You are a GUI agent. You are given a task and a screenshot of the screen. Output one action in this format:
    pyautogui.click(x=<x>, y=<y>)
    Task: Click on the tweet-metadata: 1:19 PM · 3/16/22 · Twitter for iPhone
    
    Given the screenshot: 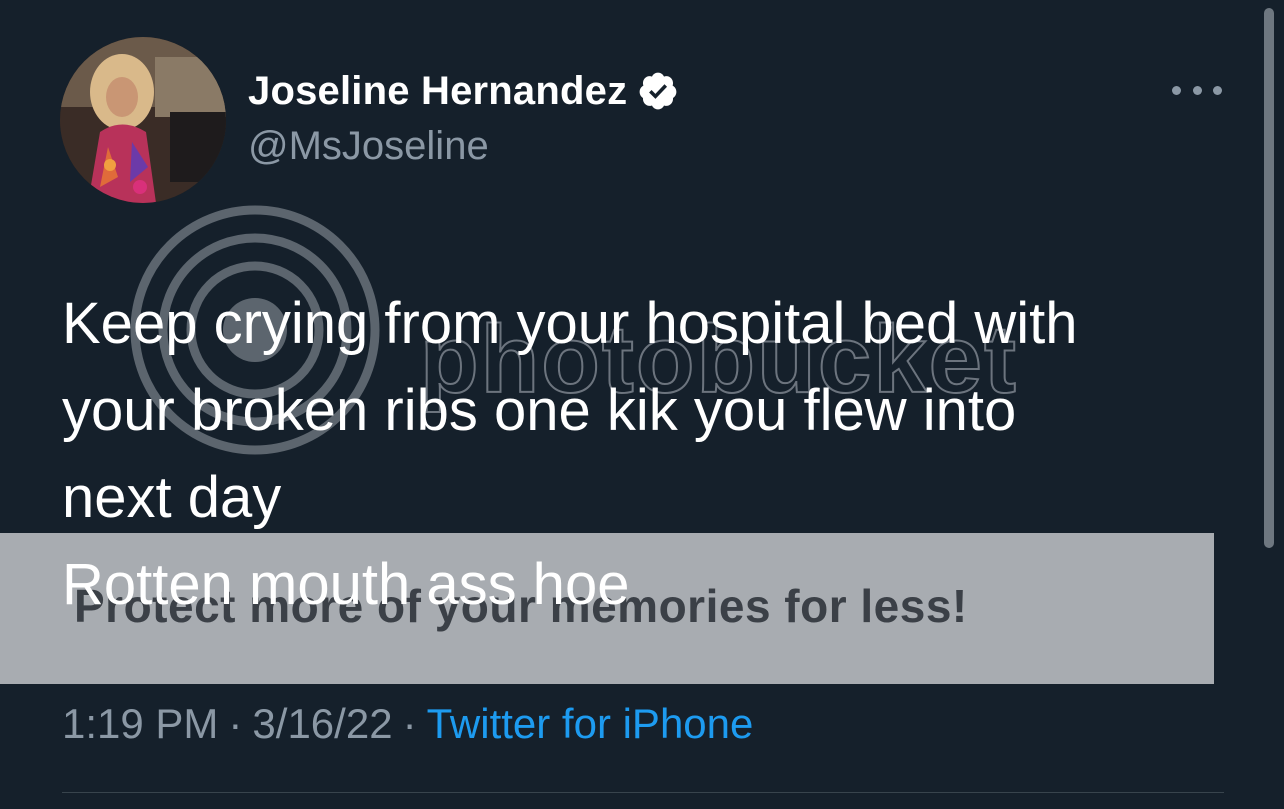 What is the action you would take?
    pyautogui.click(x=407, y=724)
    